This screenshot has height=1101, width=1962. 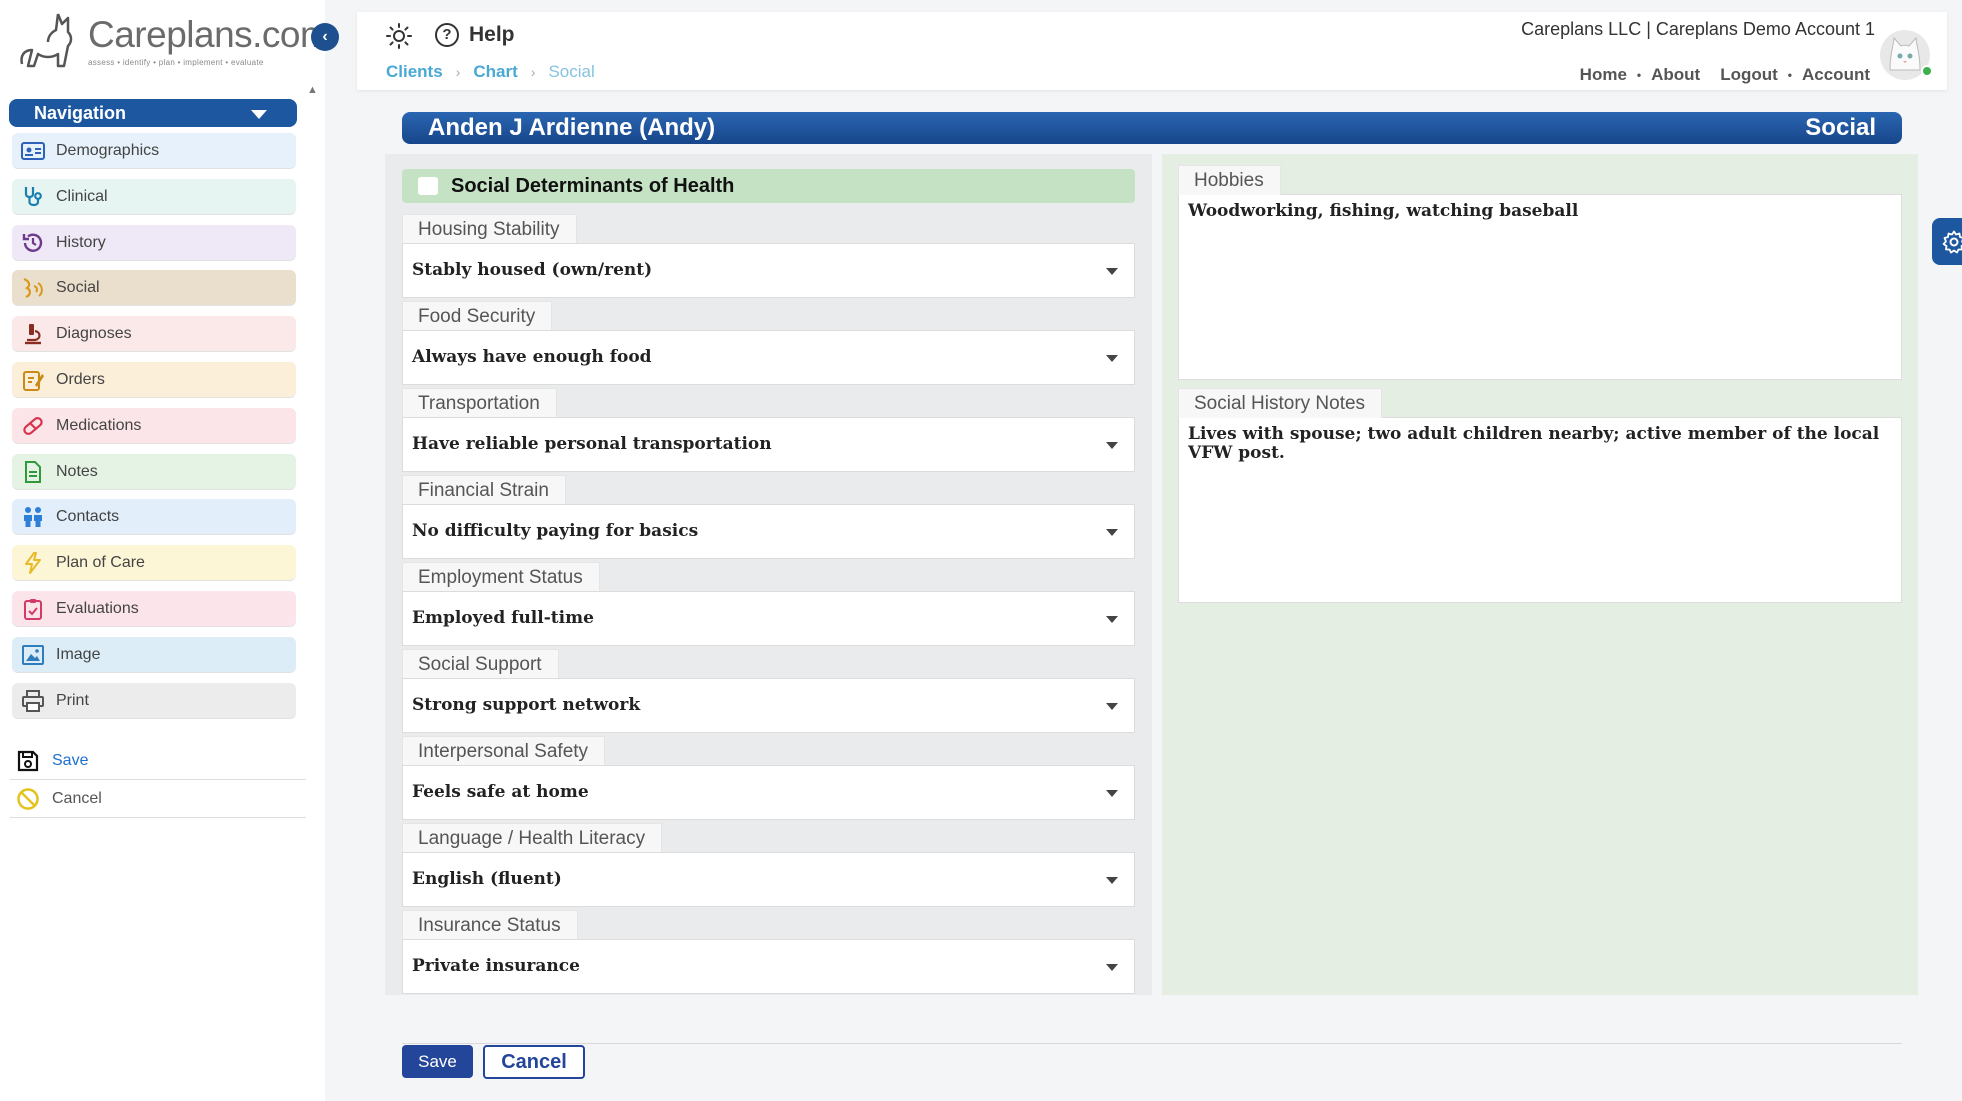 What do you see at coordinates (532, 270) in the screenshot?
I see `select-value: Stably housed (own/rent)` at bounding box center [532, 270].